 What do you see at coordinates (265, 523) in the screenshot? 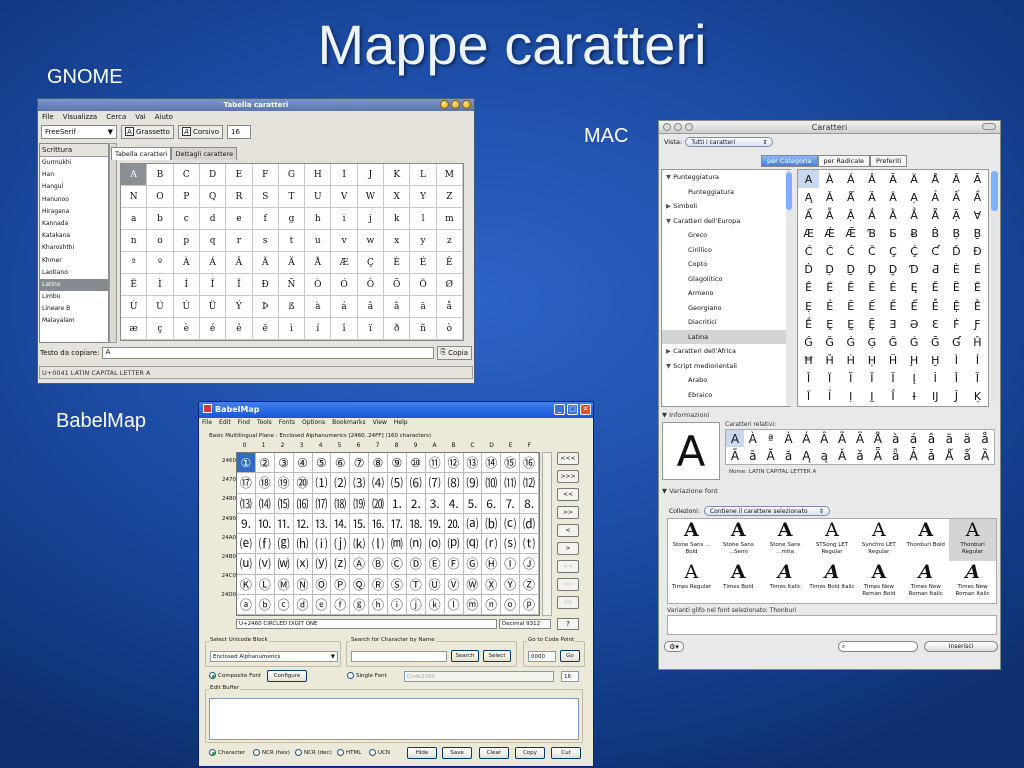
I see `character-cell: ⒑` at bounding box center [265, 523].